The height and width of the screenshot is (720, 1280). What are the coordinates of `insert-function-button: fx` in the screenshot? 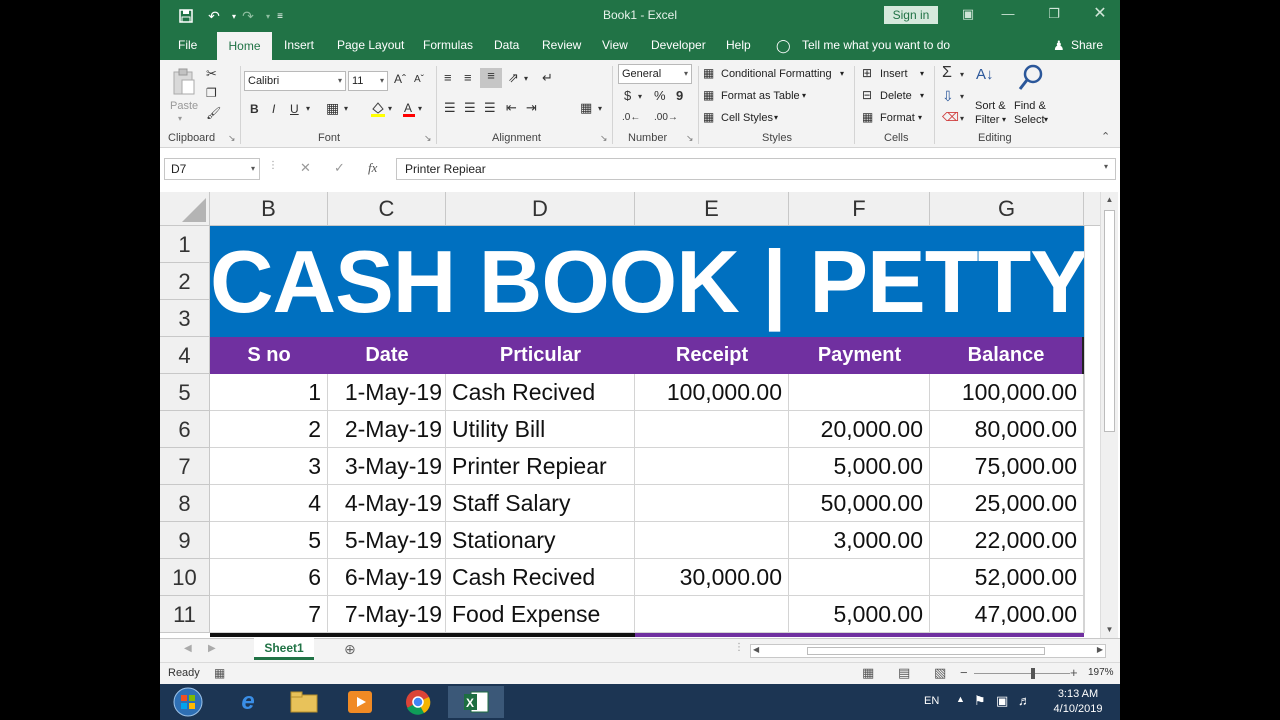 It's located at (372, 168).